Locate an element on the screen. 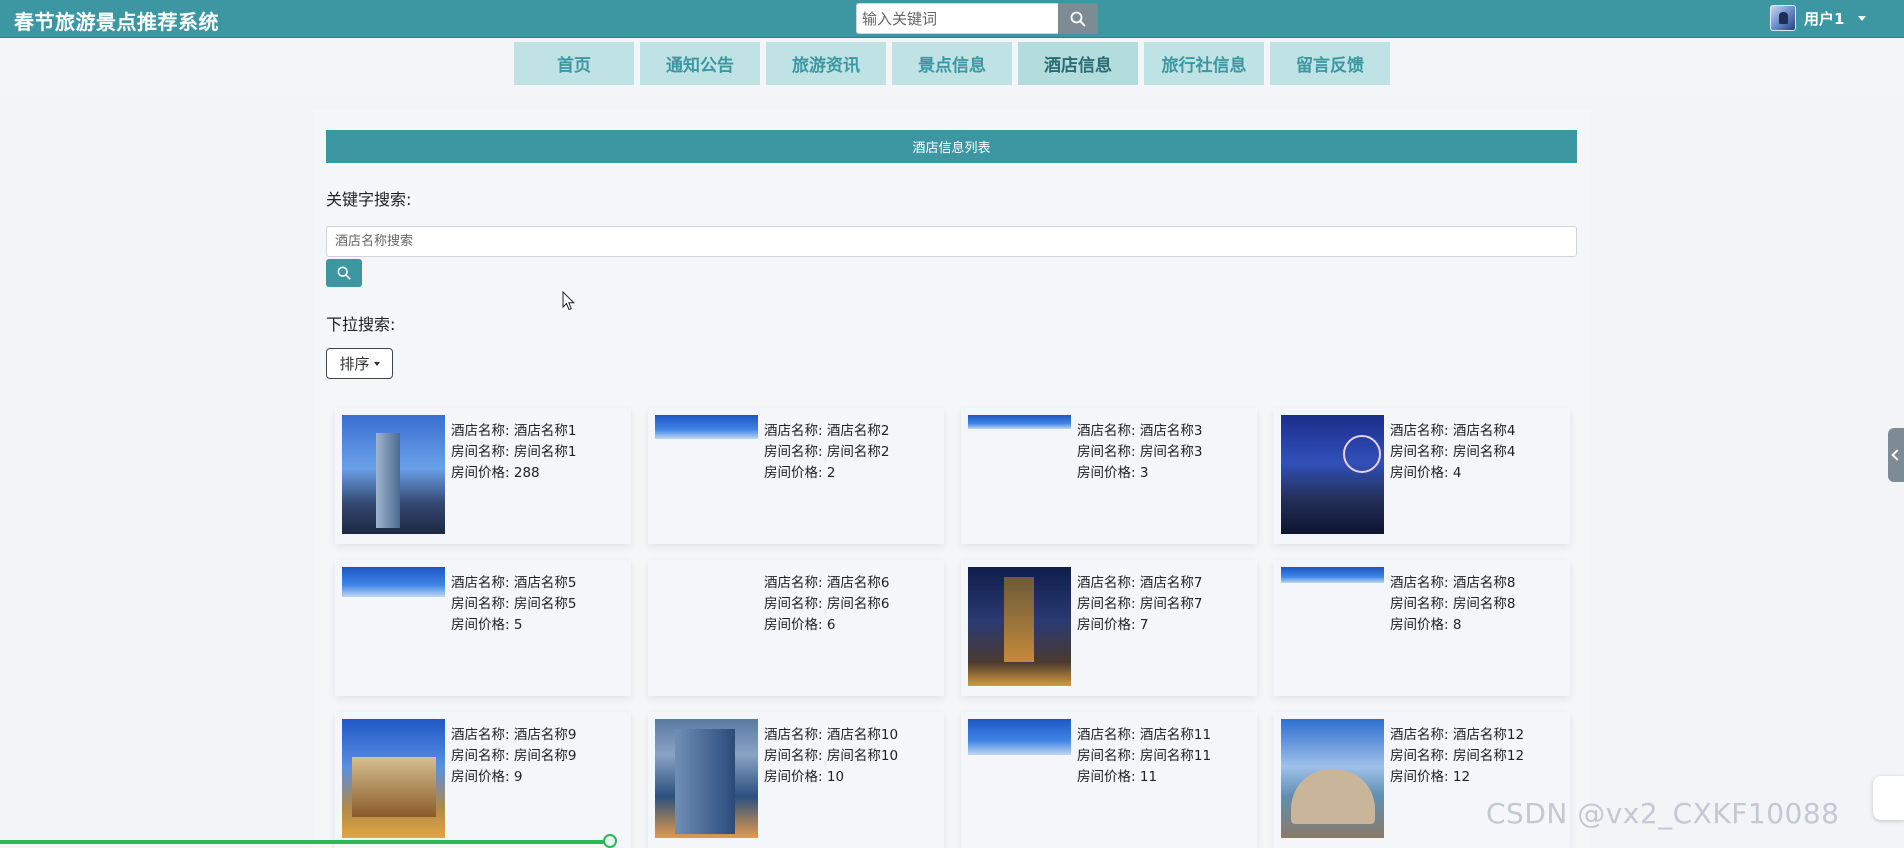 The width and height of the screenshot is (1904, 848). room-name: 房间名称12 is located at coordinates (1488, 756).